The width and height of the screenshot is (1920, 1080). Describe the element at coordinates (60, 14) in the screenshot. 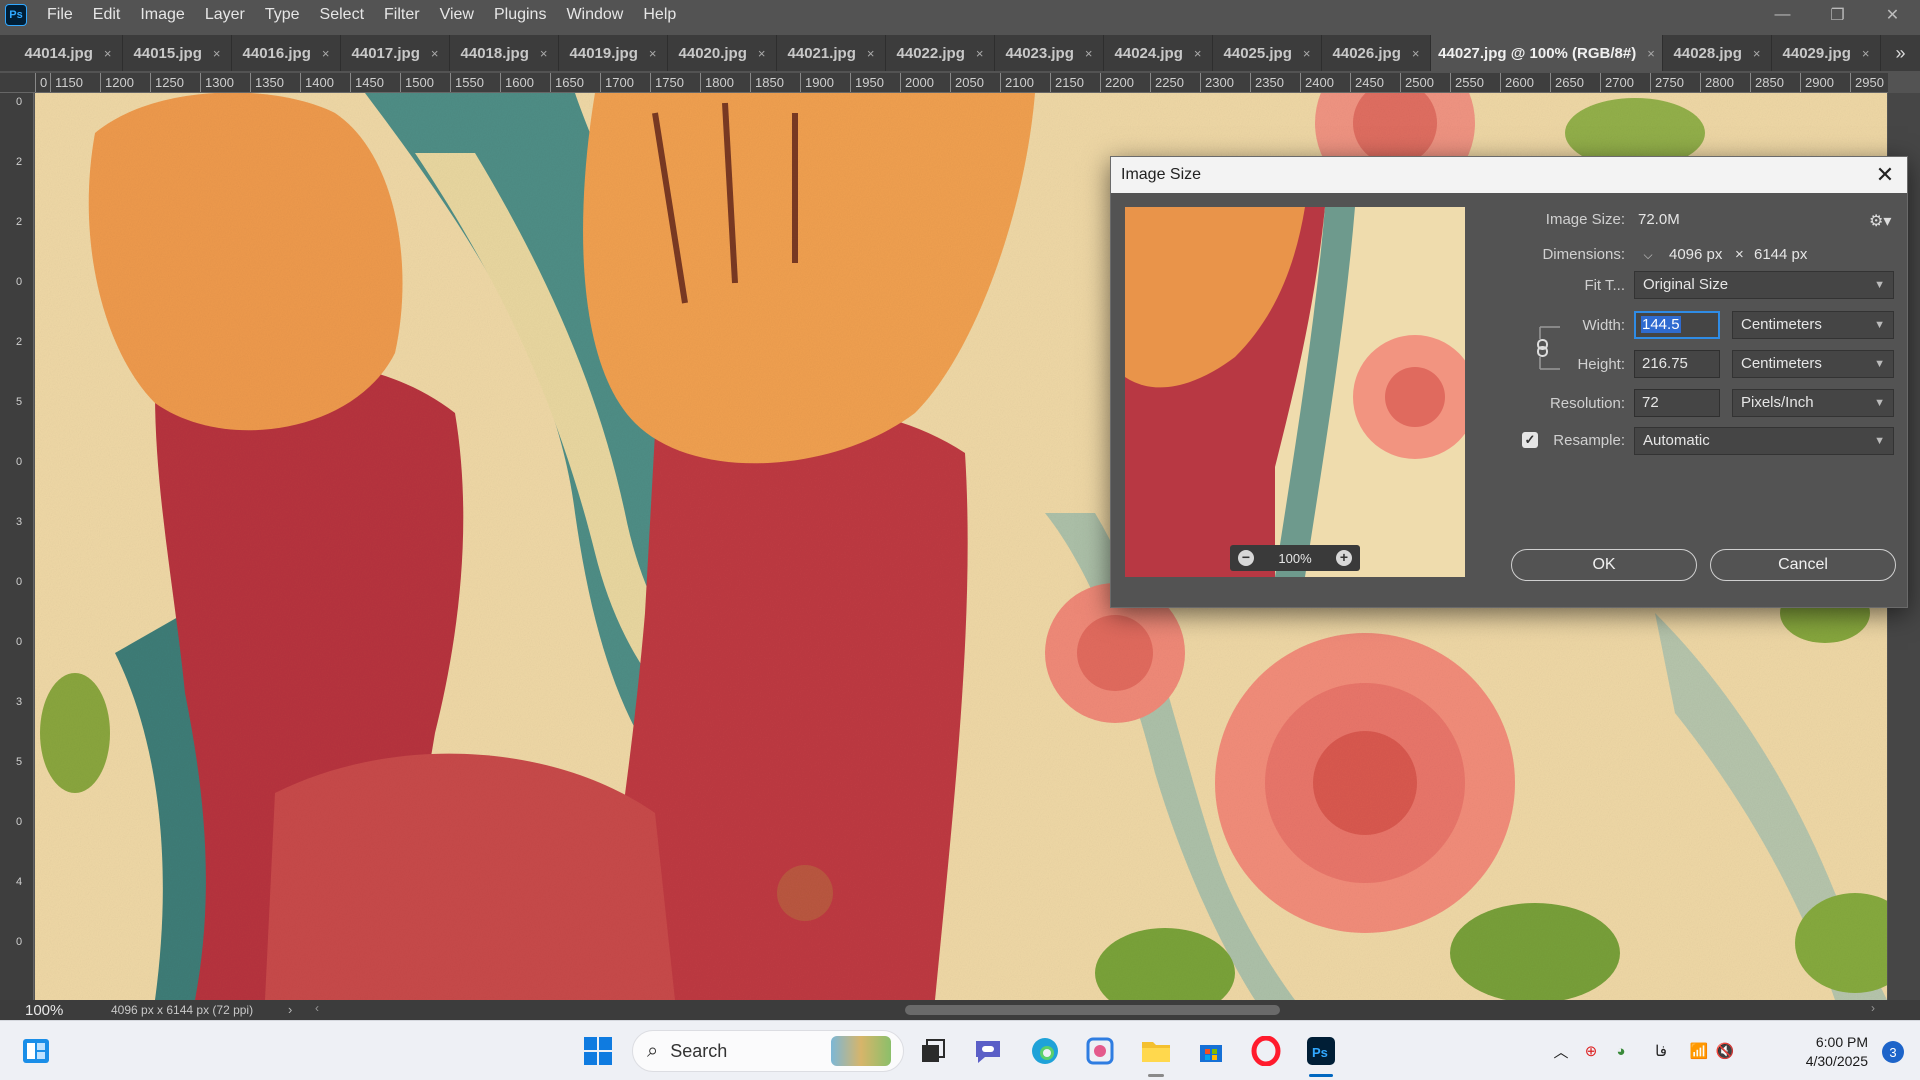

I see `menu-file: File` at that location.